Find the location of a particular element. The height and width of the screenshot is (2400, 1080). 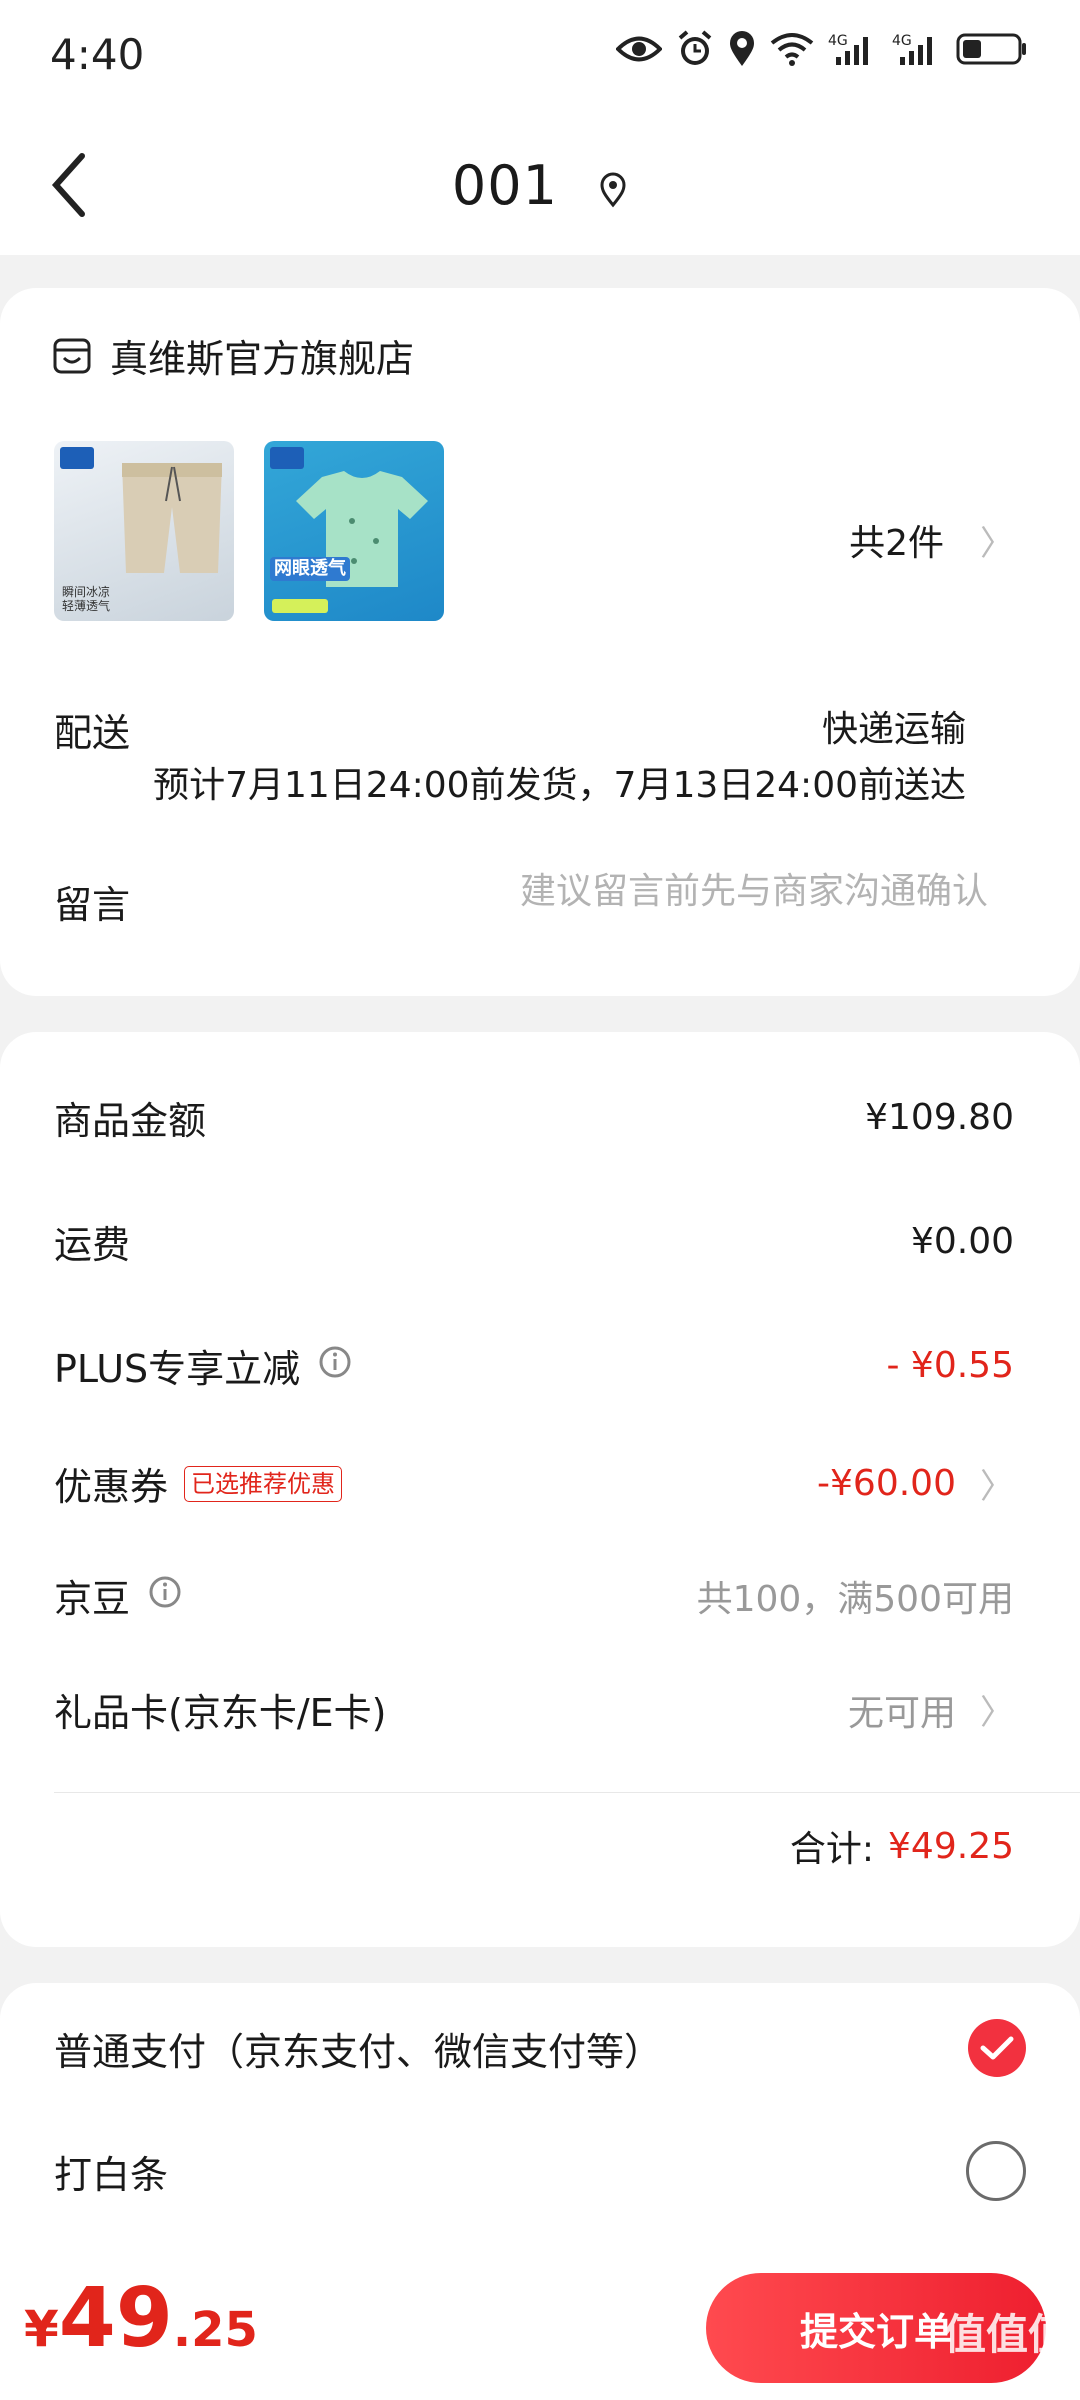

delivery-label: 配送 is located at coordinates (92, 733).